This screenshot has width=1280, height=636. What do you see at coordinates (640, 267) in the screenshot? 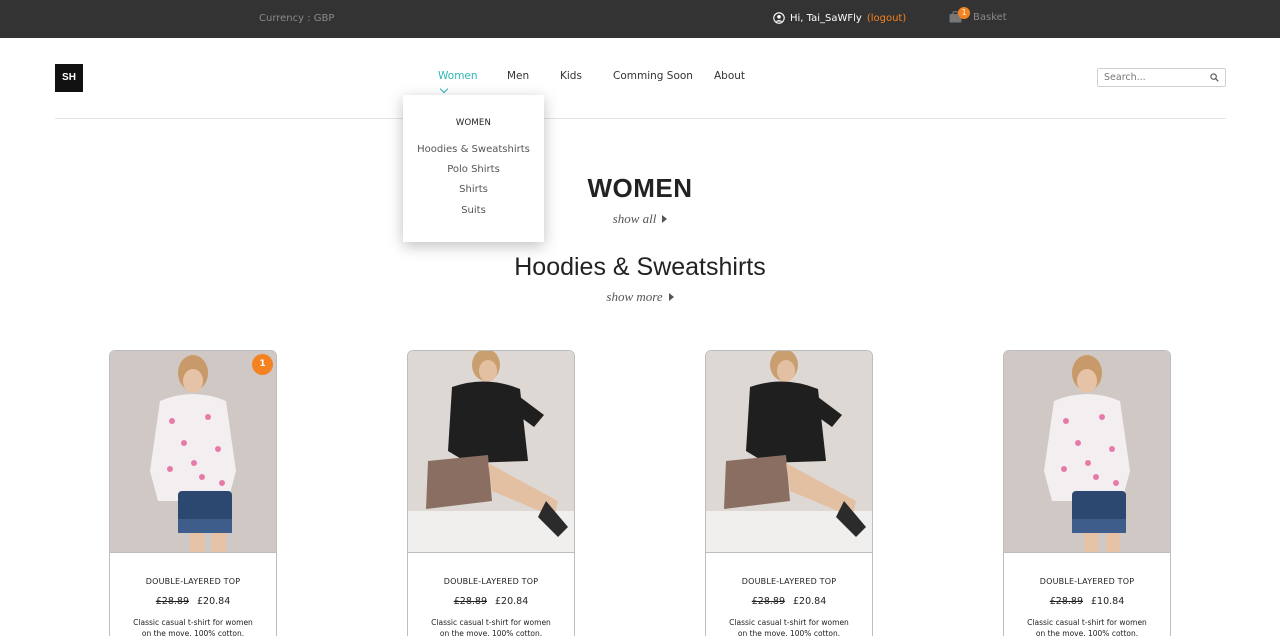
I see `section-title: Hoodies & Sweatshirts` at bounding box center [640, 267].